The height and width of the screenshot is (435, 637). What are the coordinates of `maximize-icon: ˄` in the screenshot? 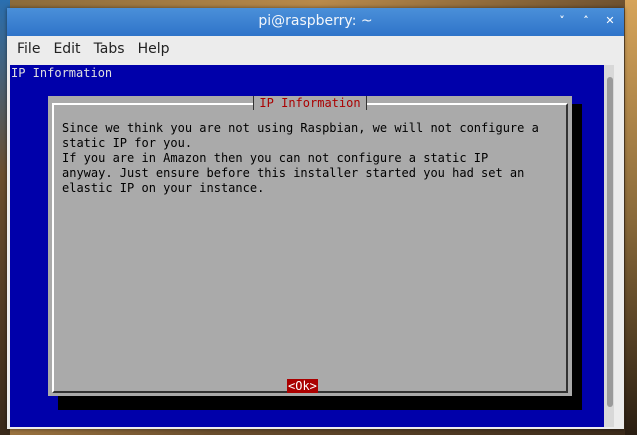 It's located at (586, 21).